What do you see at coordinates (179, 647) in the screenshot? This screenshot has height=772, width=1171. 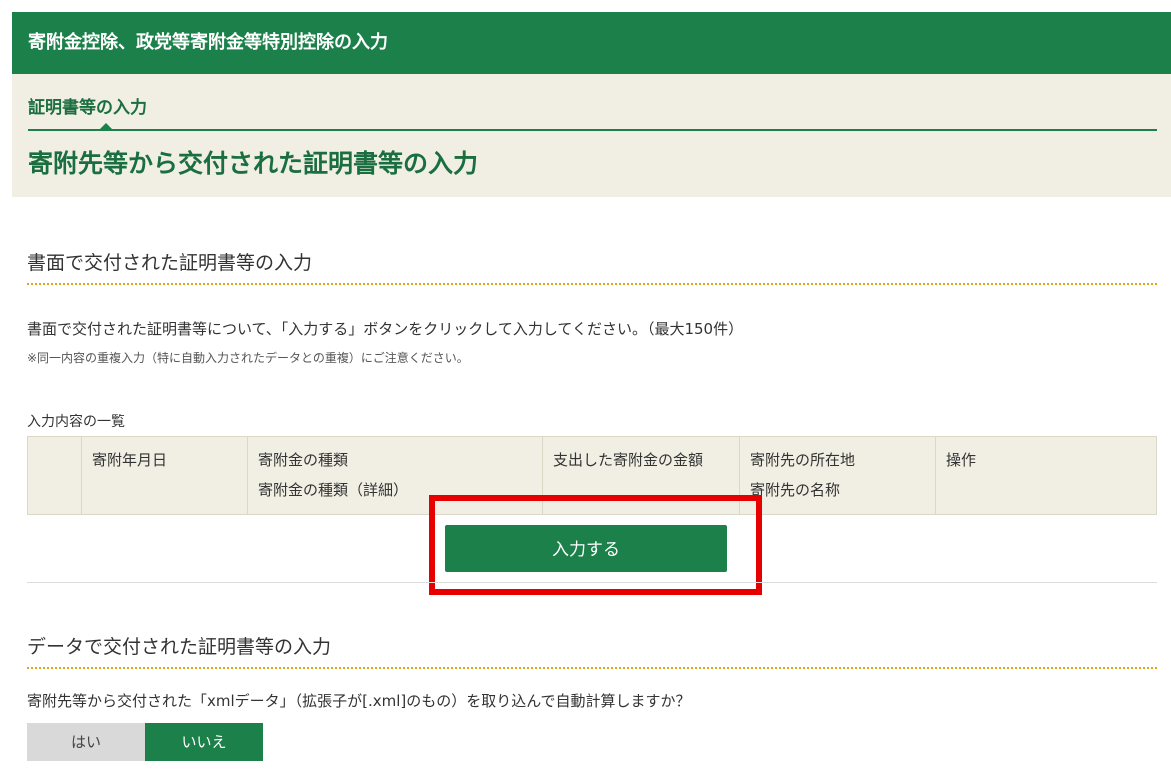 I see `data-section-title: データで交付された証明書等の入力` at bounding box center [179, 647].